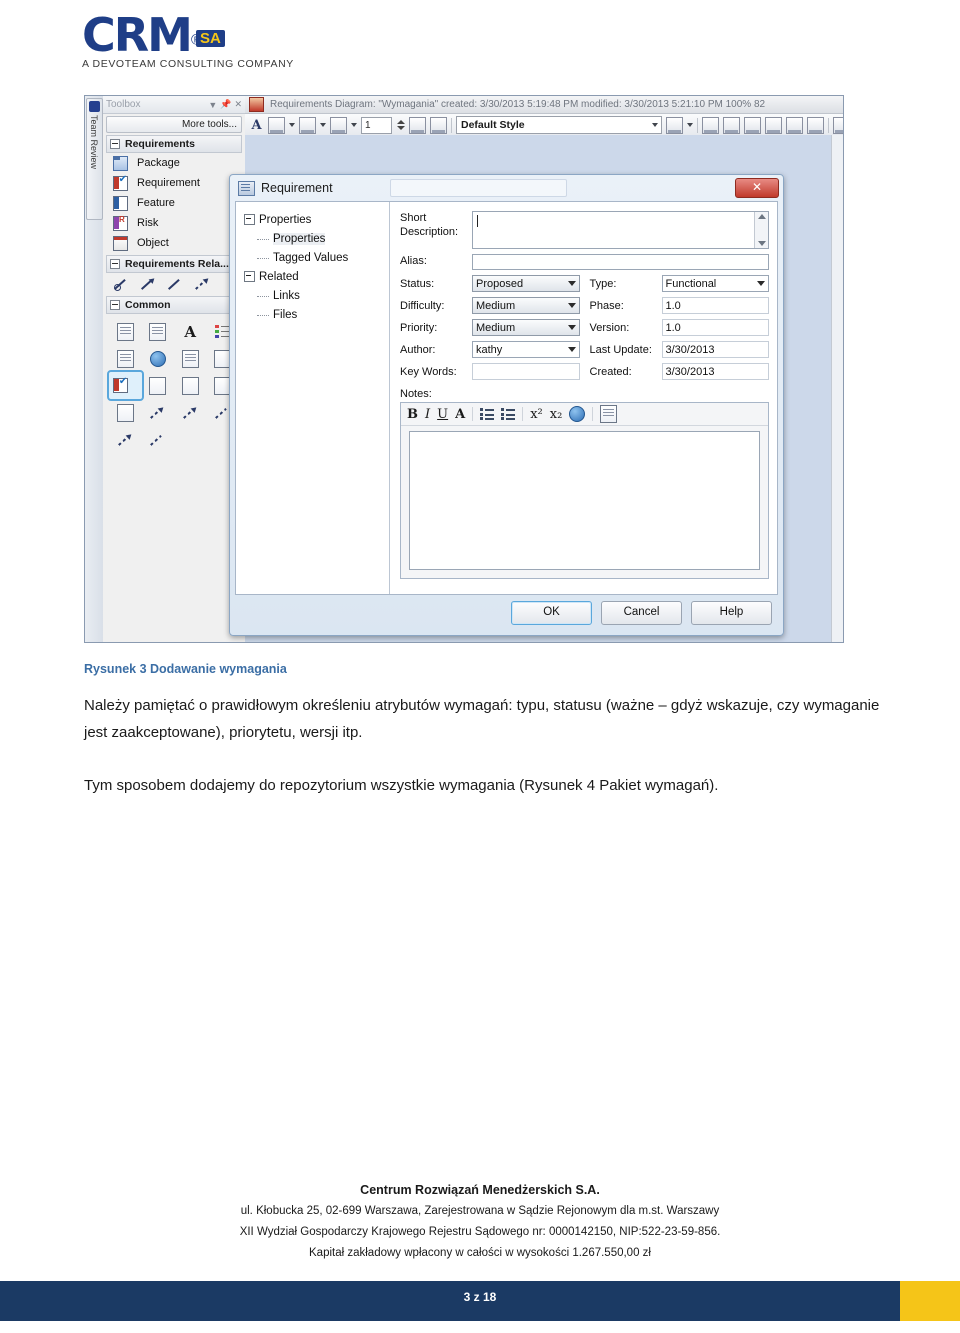  What do you see at coordinates (460, 414) in the screenshot?
I see `text-color-icon: A` at bounding box center [460, 414].